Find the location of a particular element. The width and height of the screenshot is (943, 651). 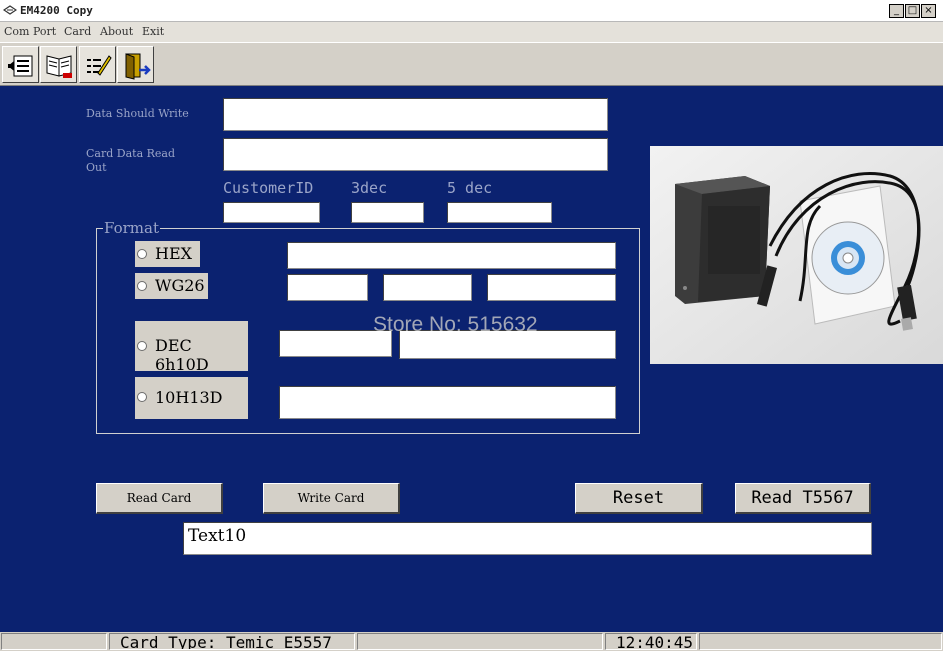

toolbar-com-port-button is located at coordinates (20, 64).